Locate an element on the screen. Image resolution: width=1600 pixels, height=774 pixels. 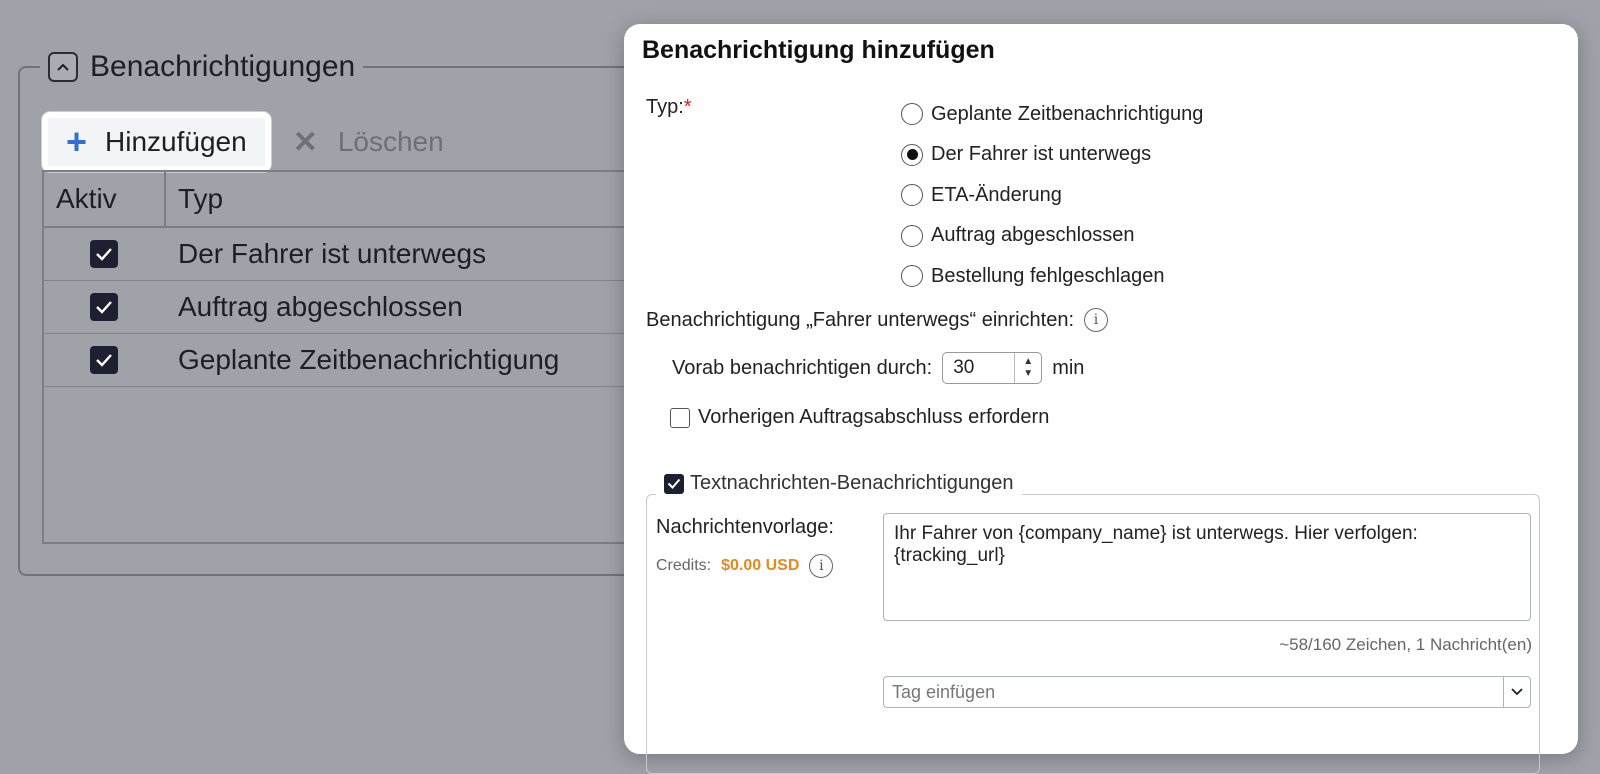
notify-ahead-input: 30 ▲ ▼ is located at coordinates (992, 368).